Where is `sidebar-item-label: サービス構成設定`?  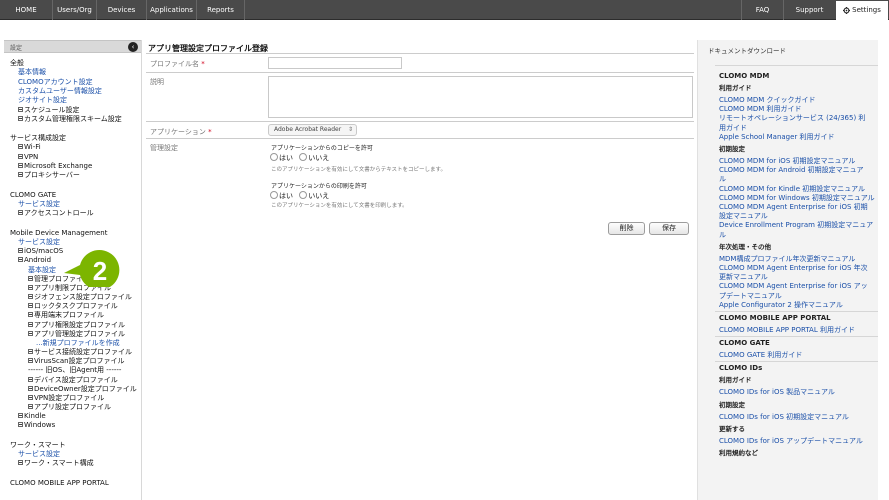
sidebar-item-label: サービス構成設定 is located at coordinates (38, 138).